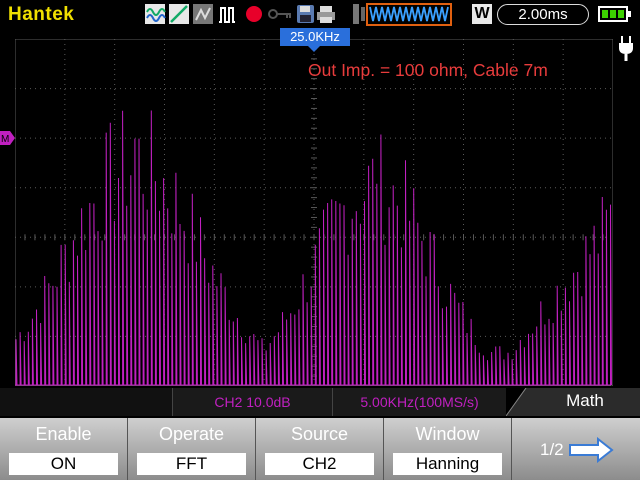 This screenshot has height=480, width=640. Describe the element at coordinates (63, 464) in the screenshot. I see `enable-value: ON` at that location.